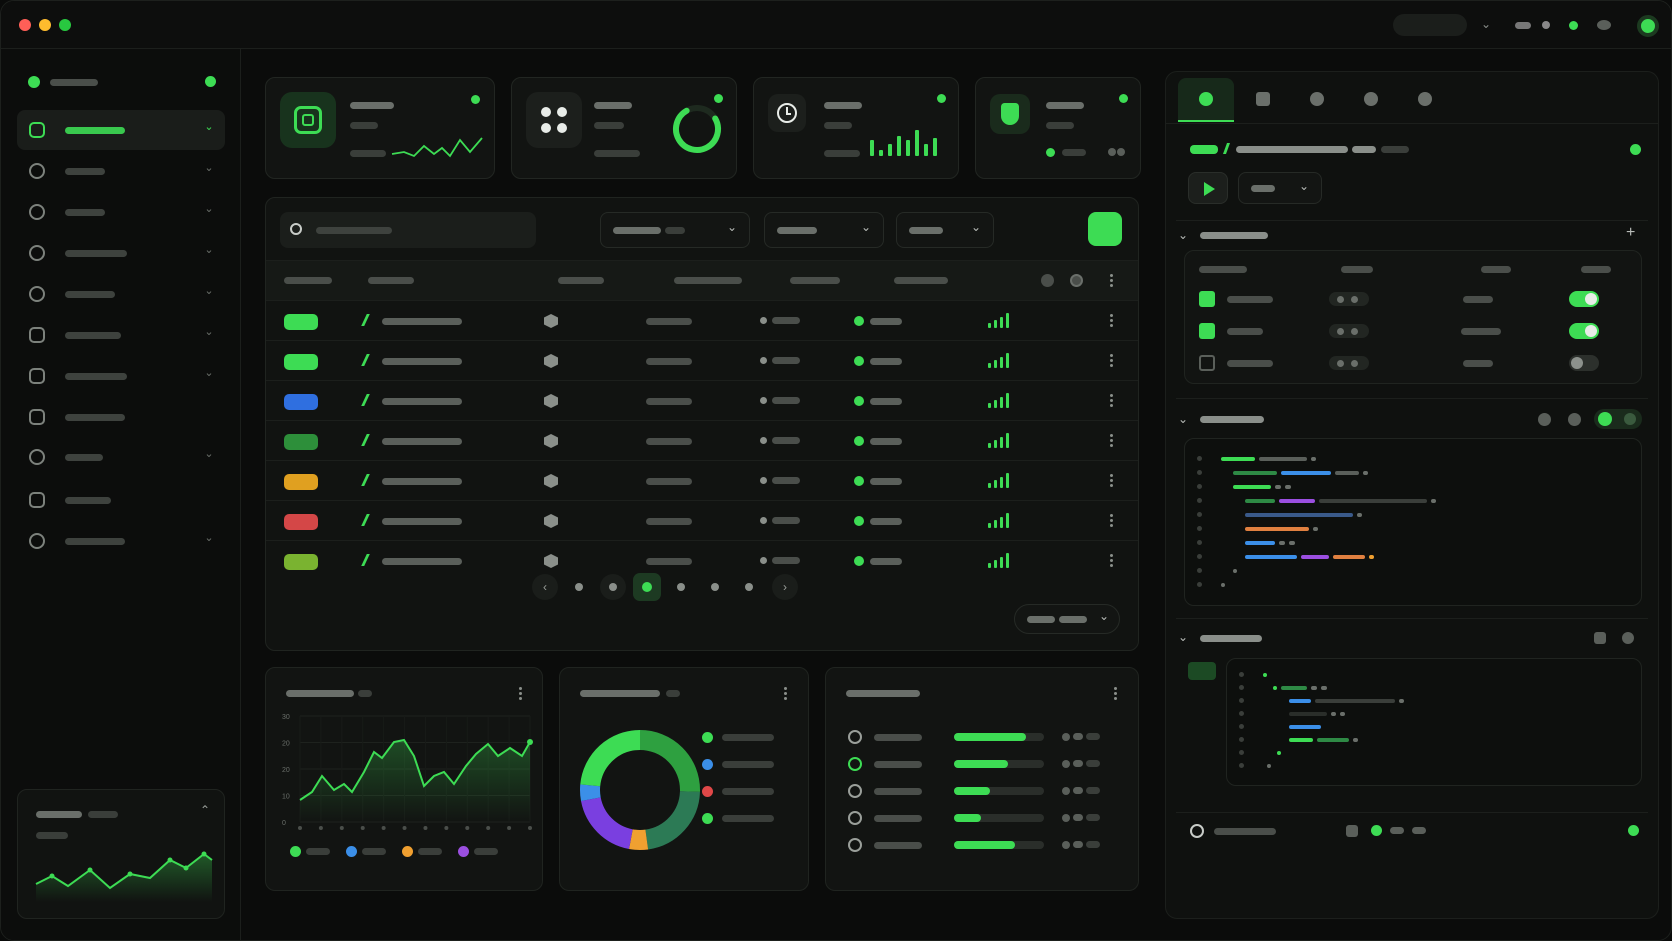 The image size is (1672, 941). I want to click on sidebar-item-network: ⌄, so click(121, 541).